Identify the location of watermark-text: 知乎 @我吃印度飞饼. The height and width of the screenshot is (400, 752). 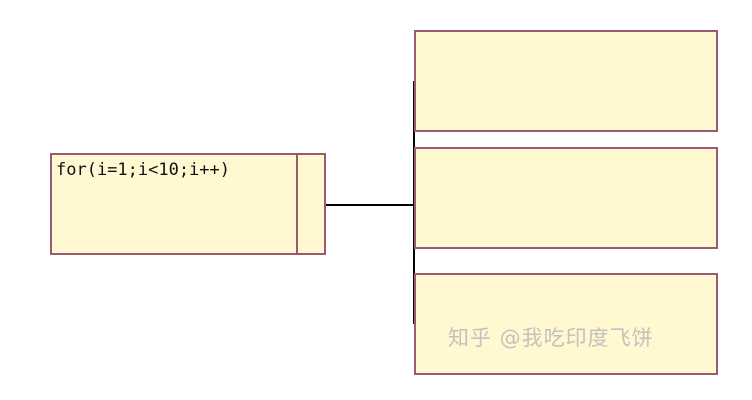
(551, 338).